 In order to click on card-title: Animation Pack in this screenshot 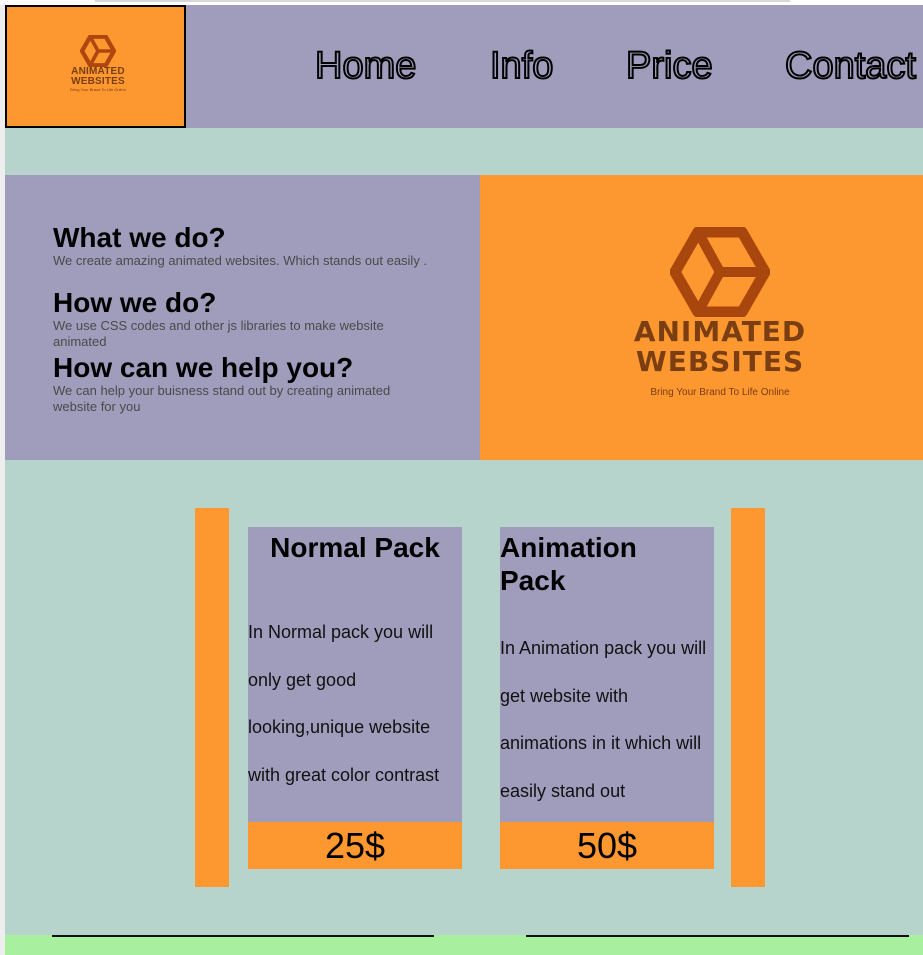, I will do `click(568, 564)`.